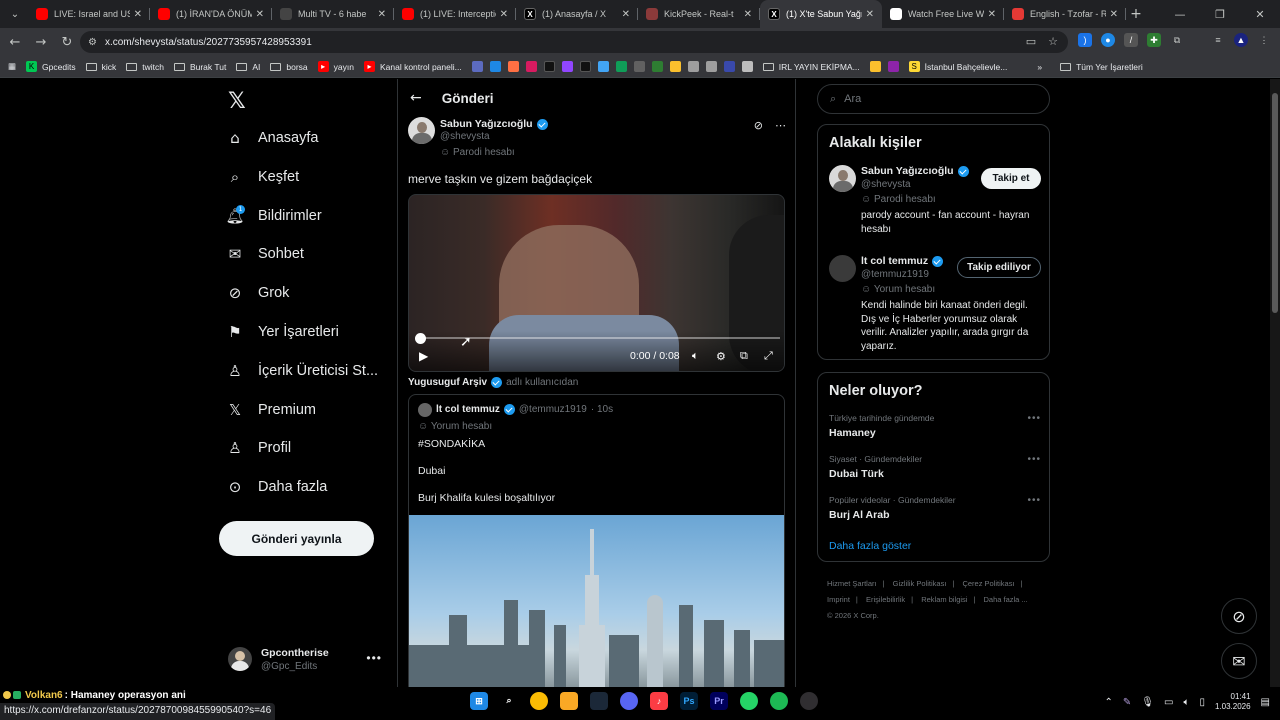 The image size is (1280, 720). I want to click on quoted-author-name: lt col temmuz, so click(468, 409).